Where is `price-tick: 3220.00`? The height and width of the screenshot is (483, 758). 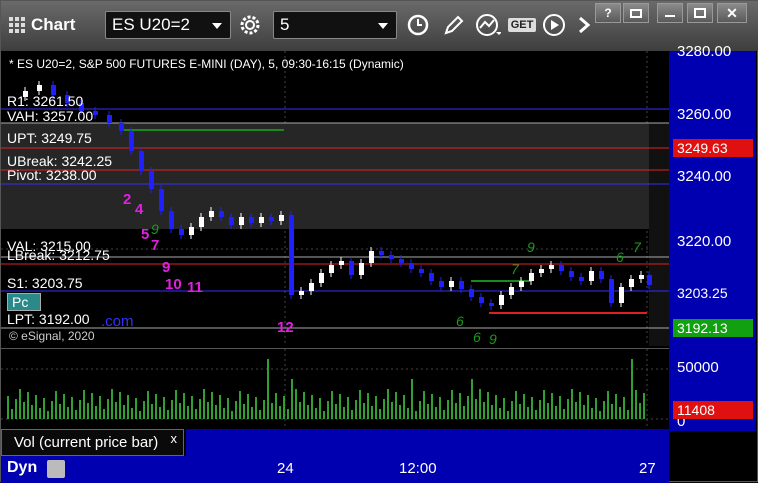
price-tick: 3220.00 is located at coordinates (704, 241).